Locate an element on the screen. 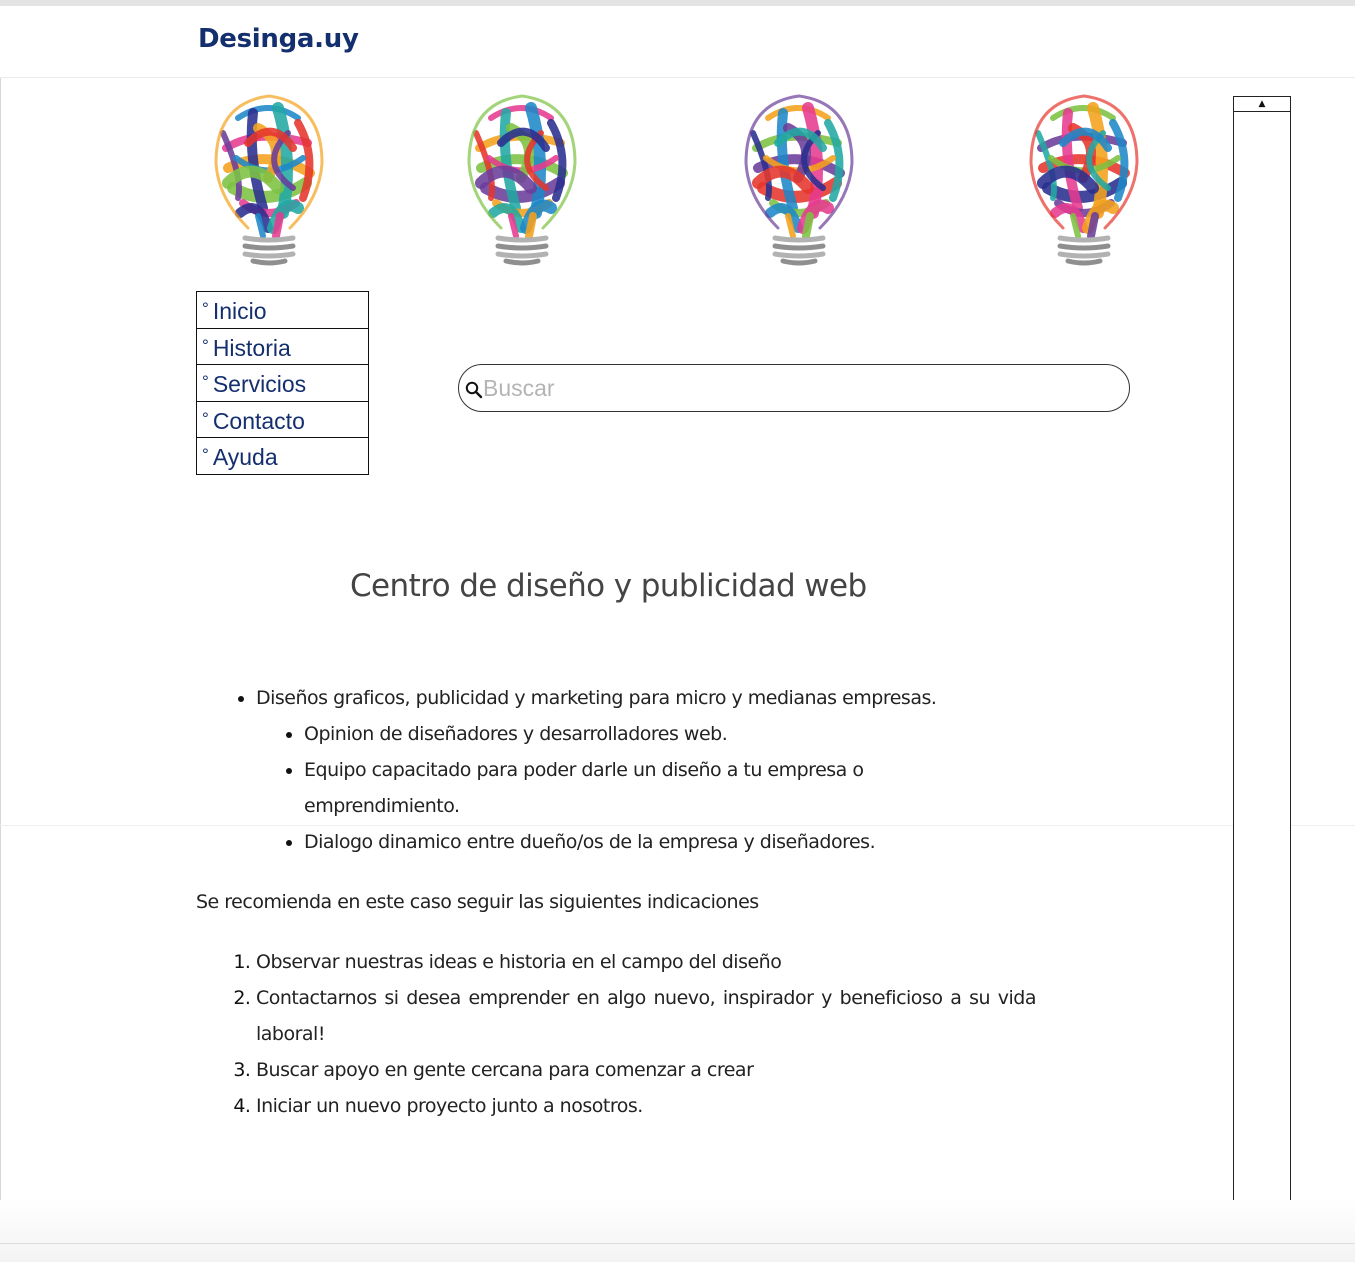 Image resolution: width=1355 pixels, height=1262 pixels. nav-item-label: Inicio is located at coordinates (239, 311).